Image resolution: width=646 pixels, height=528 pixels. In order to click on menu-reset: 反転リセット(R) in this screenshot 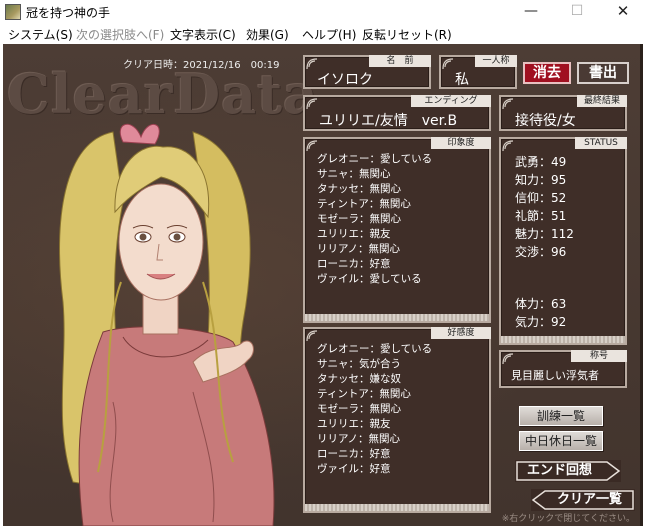, I will do `click(407, 34)`.